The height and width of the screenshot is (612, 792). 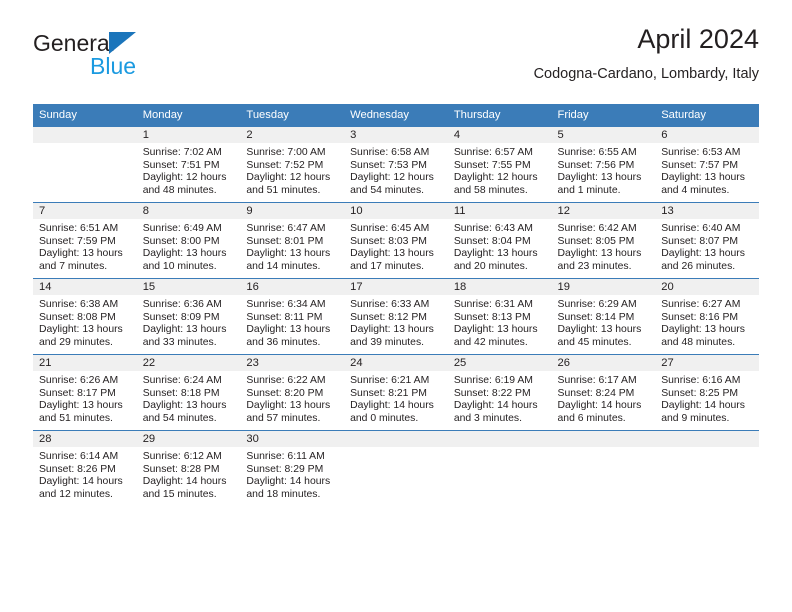 What do you see at coordinates (286, 228) in the screenshot?
I see `sunrise-time: Sunrise: 6:47 AM` at bounding box center [286, 228].